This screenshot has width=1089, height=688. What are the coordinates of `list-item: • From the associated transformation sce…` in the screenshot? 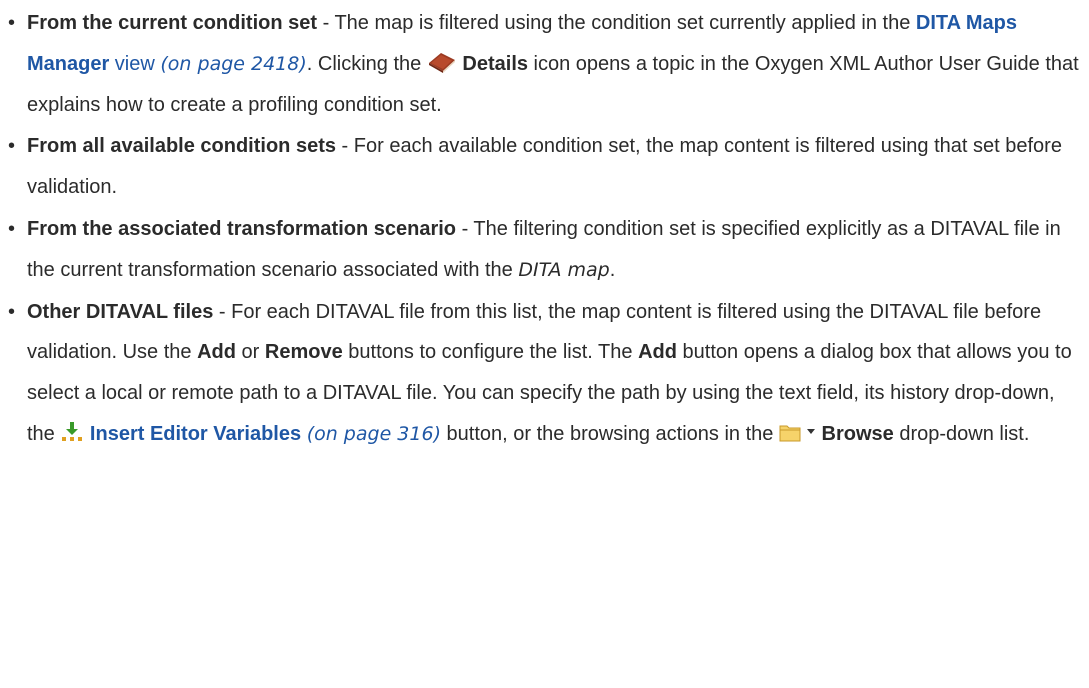 It's located at (546, 250).